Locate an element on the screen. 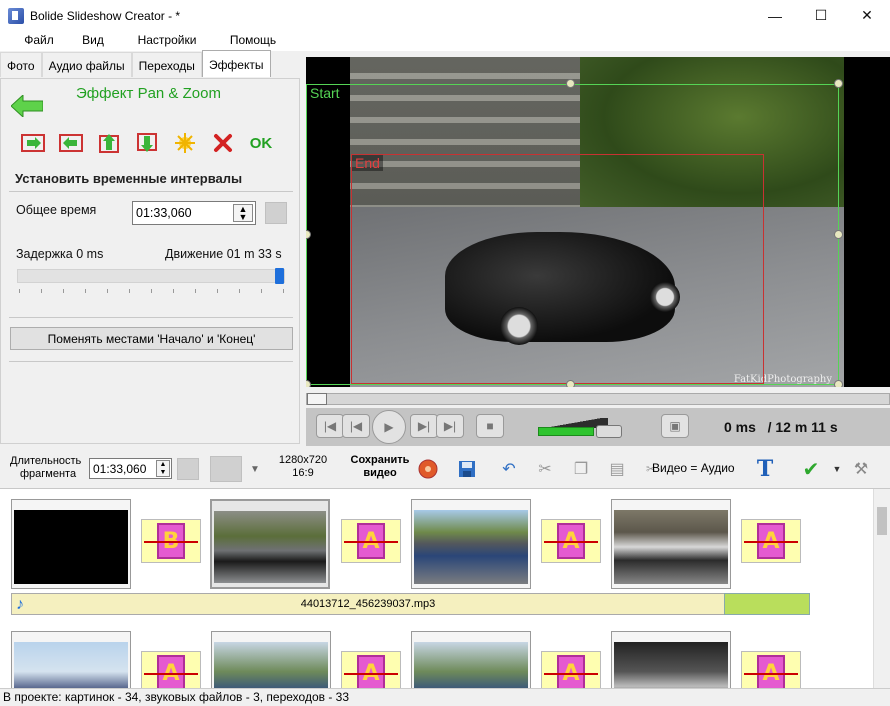 The height and width of the screenshot is (706, 890). move-left-icon is located at coordinates (71, 143).